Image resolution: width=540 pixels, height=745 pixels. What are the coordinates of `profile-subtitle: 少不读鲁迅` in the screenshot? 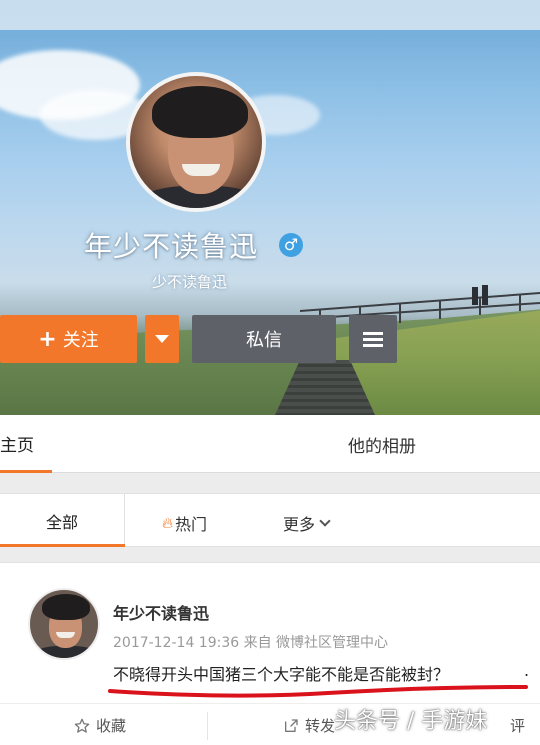 It's located at (190, 282).